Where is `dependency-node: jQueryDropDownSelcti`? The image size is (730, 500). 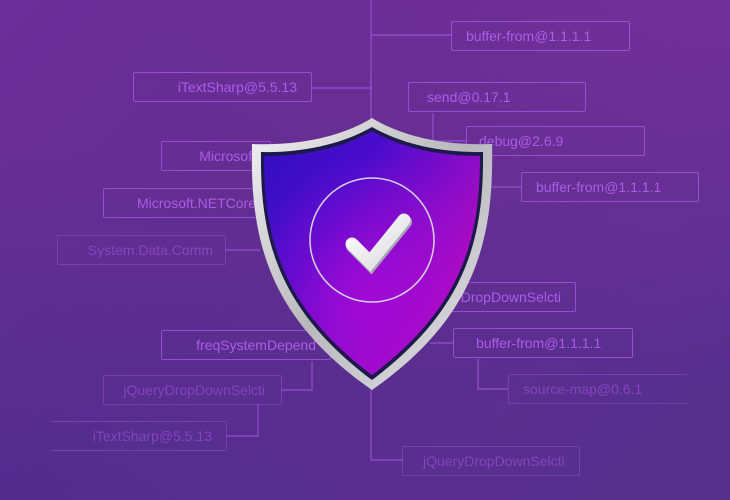 dependency-node: jQueryDropDownSelcti is located at coordinates (491, 461).